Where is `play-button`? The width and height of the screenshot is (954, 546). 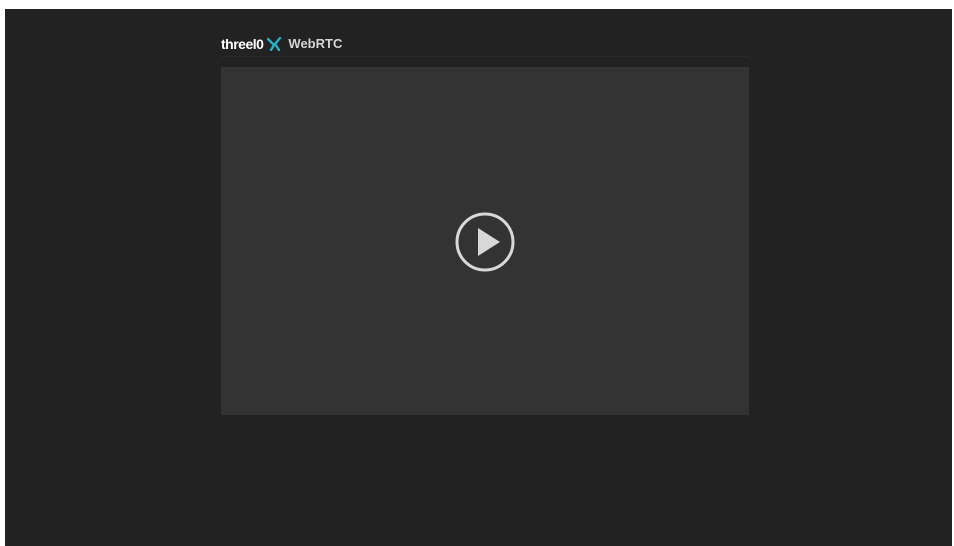 play-button is located at coordinates (485, 242).